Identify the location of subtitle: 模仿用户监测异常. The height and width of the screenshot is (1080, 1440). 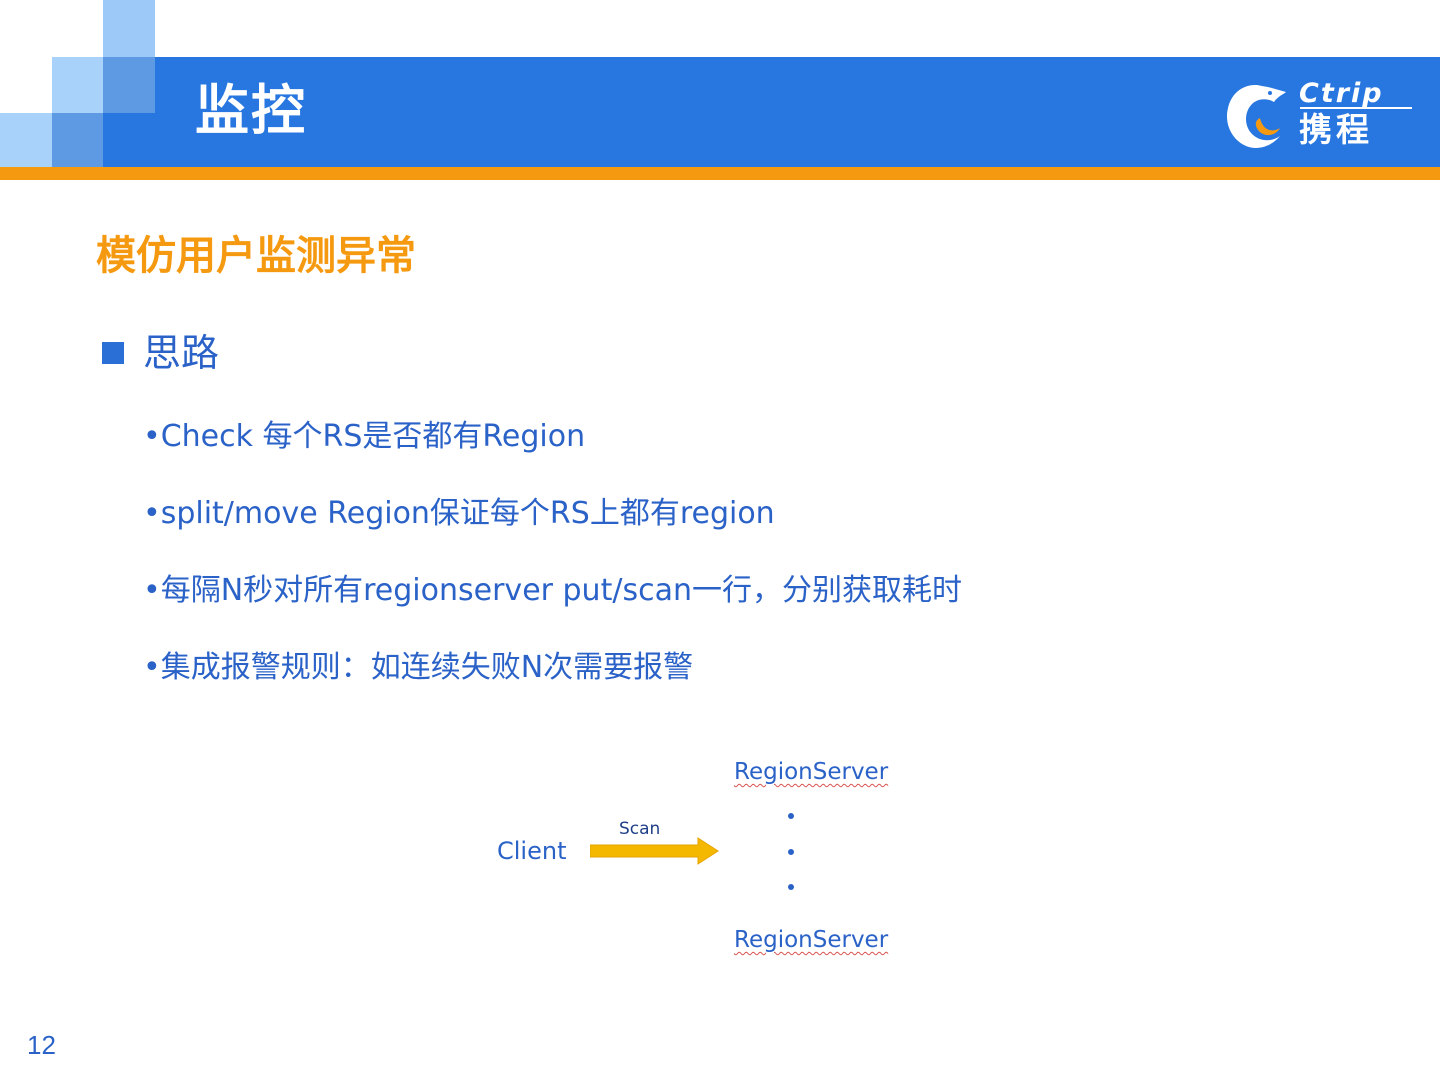
(256, 256).